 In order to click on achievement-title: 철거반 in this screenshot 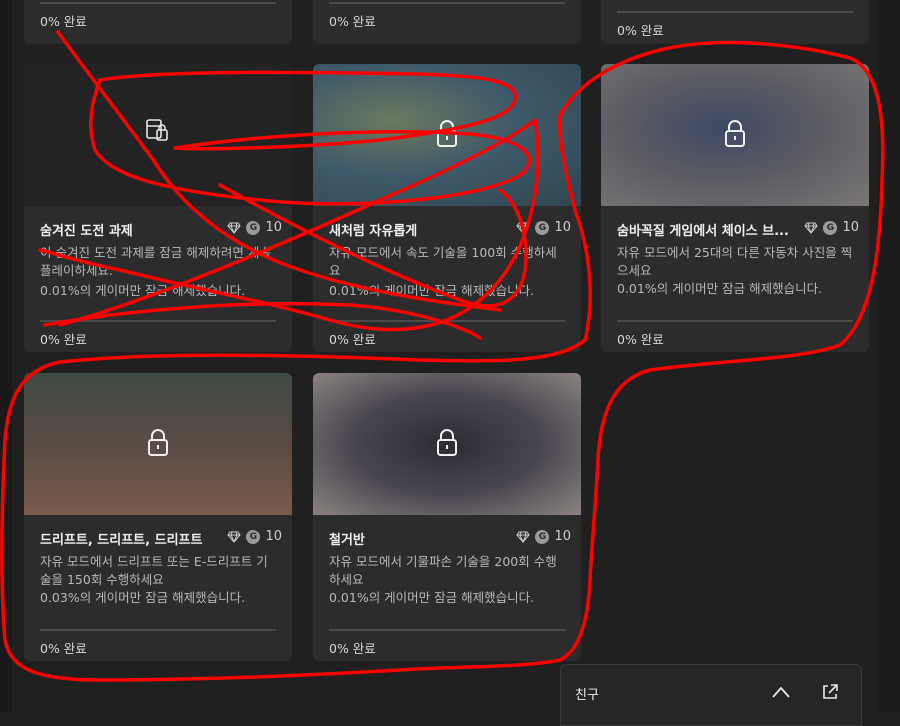, I will do `click(347, 540)`.